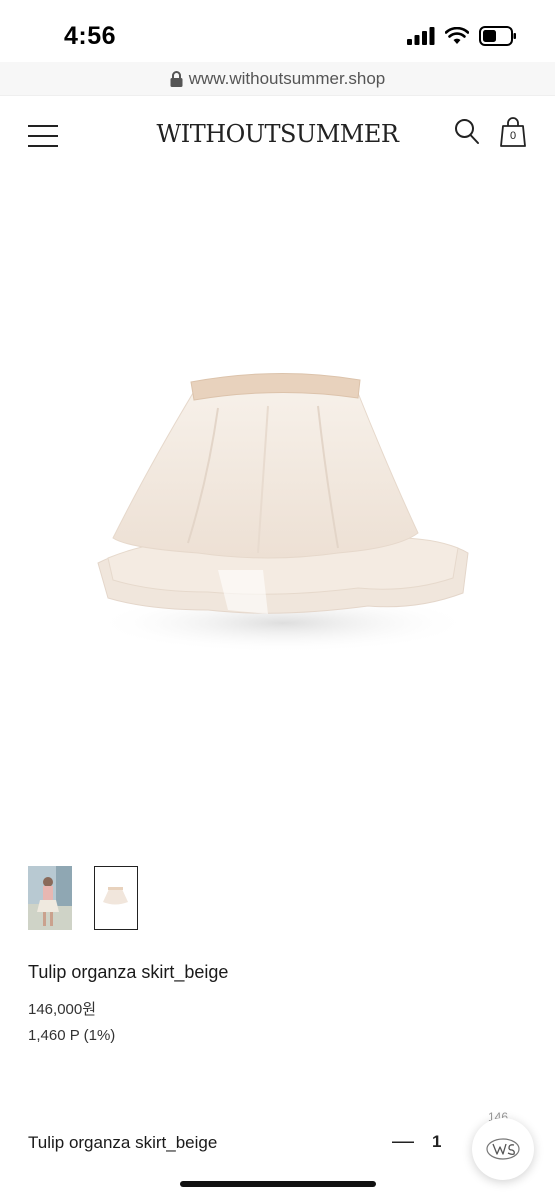 Image resolution: width=555 pixels, height=1200 pixels. I want to click on thumbnail-model-photo, so click(50, 898).